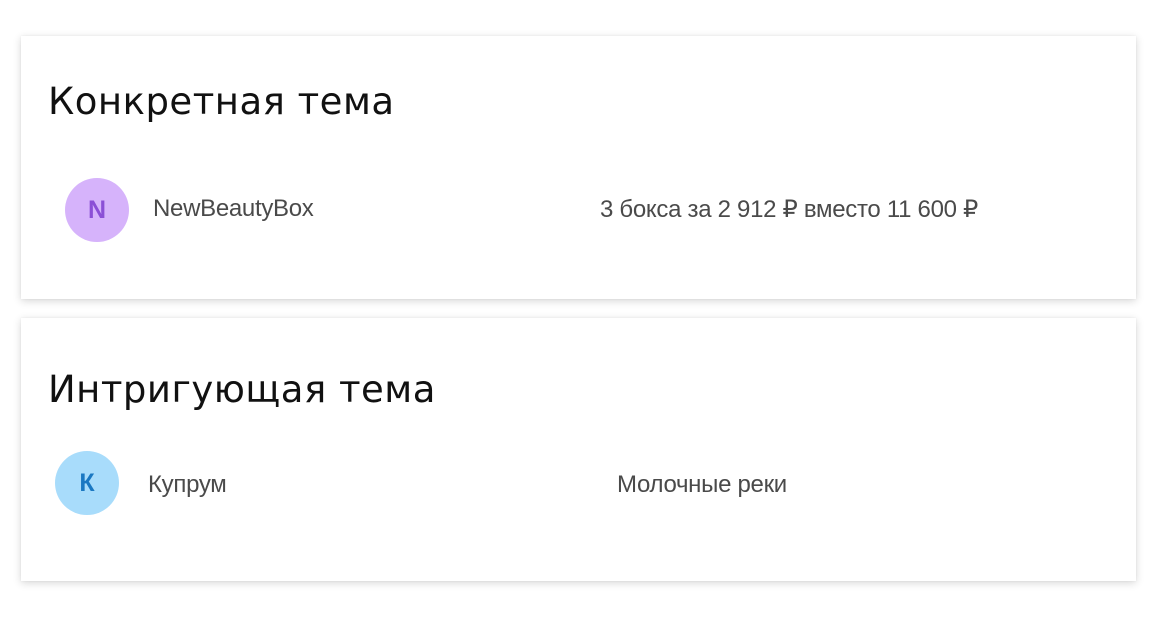  What do you see at coordinates (233, 208) in the screenshot?
I see `sender-name: NewBeautyBox` at bounding box center [233, 208].